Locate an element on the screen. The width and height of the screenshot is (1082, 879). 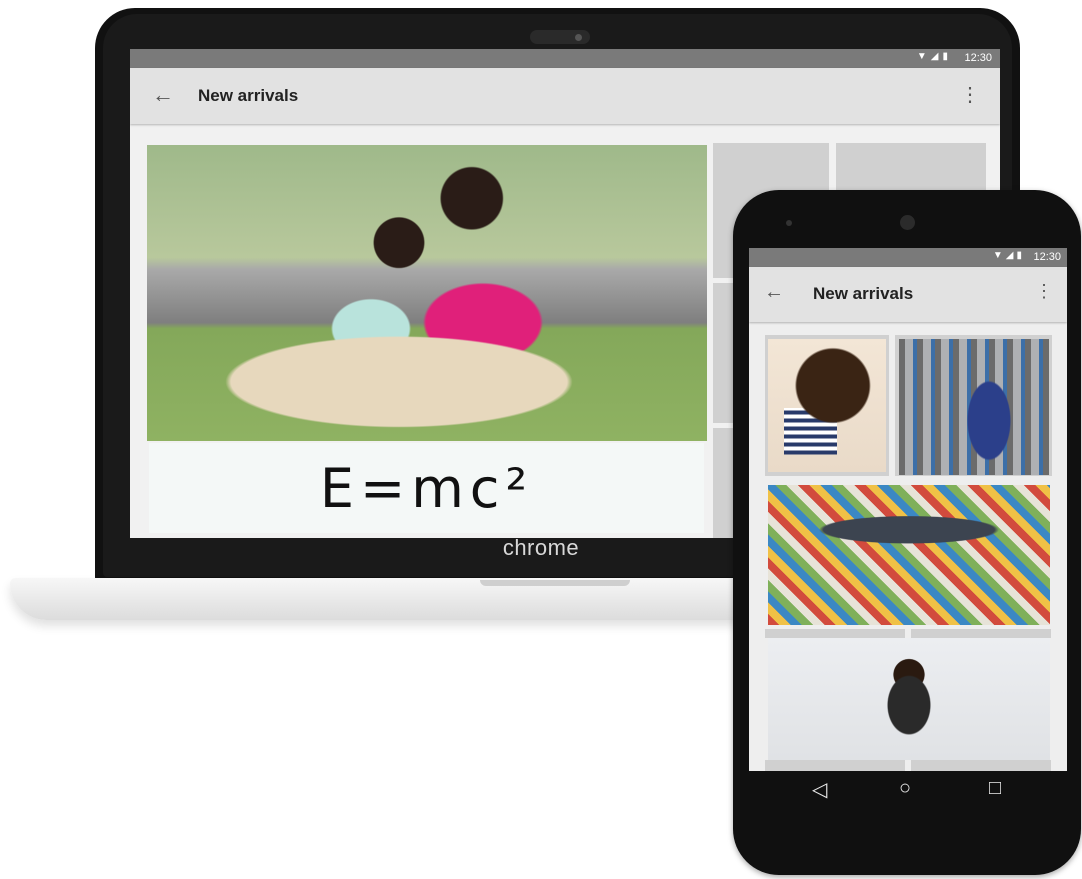
phone-sensor-icon is located at coordinates (789, 223).